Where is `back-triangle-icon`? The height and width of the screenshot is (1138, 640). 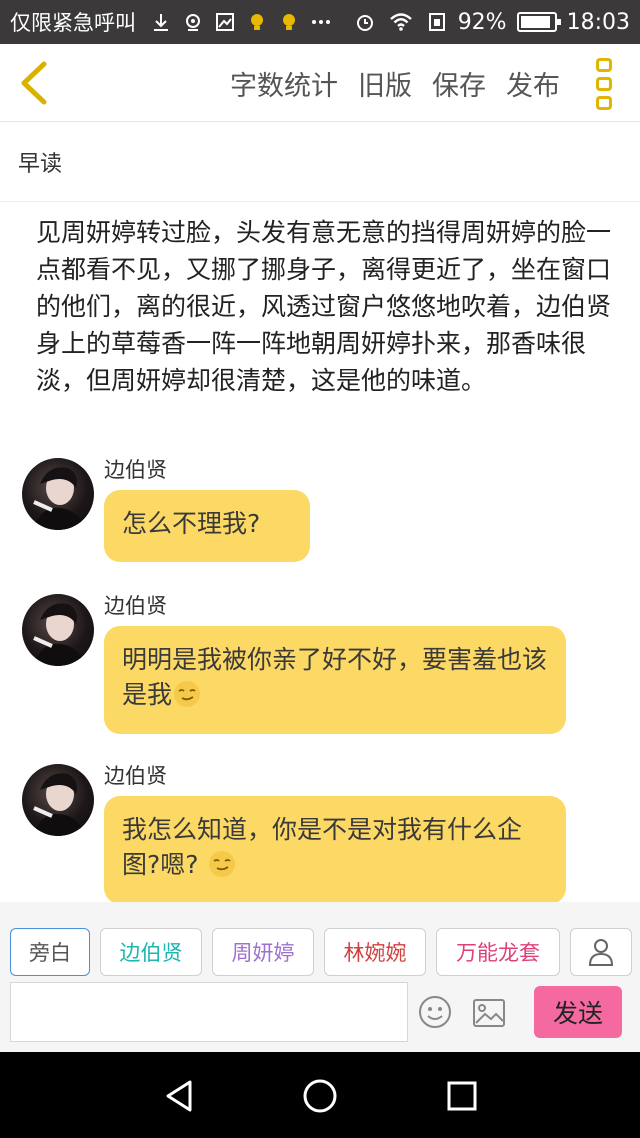
back-triangle-icon is located at coordinates (180, 1096).